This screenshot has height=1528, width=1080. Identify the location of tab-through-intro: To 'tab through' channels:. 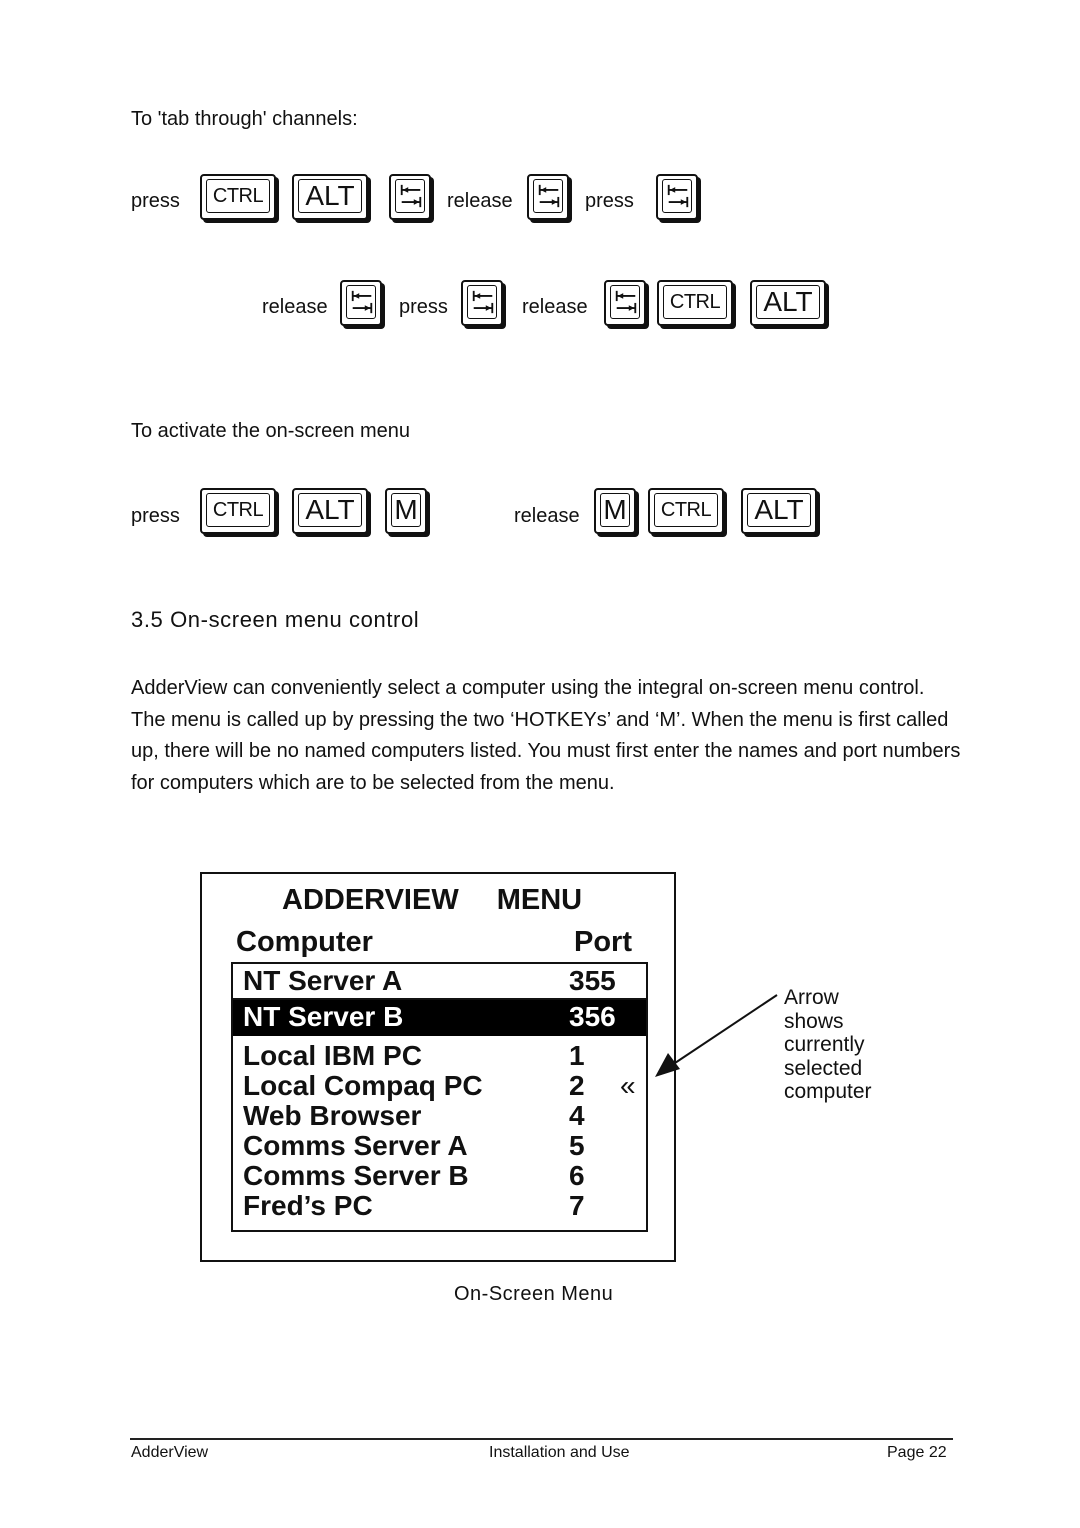
(244, 119).